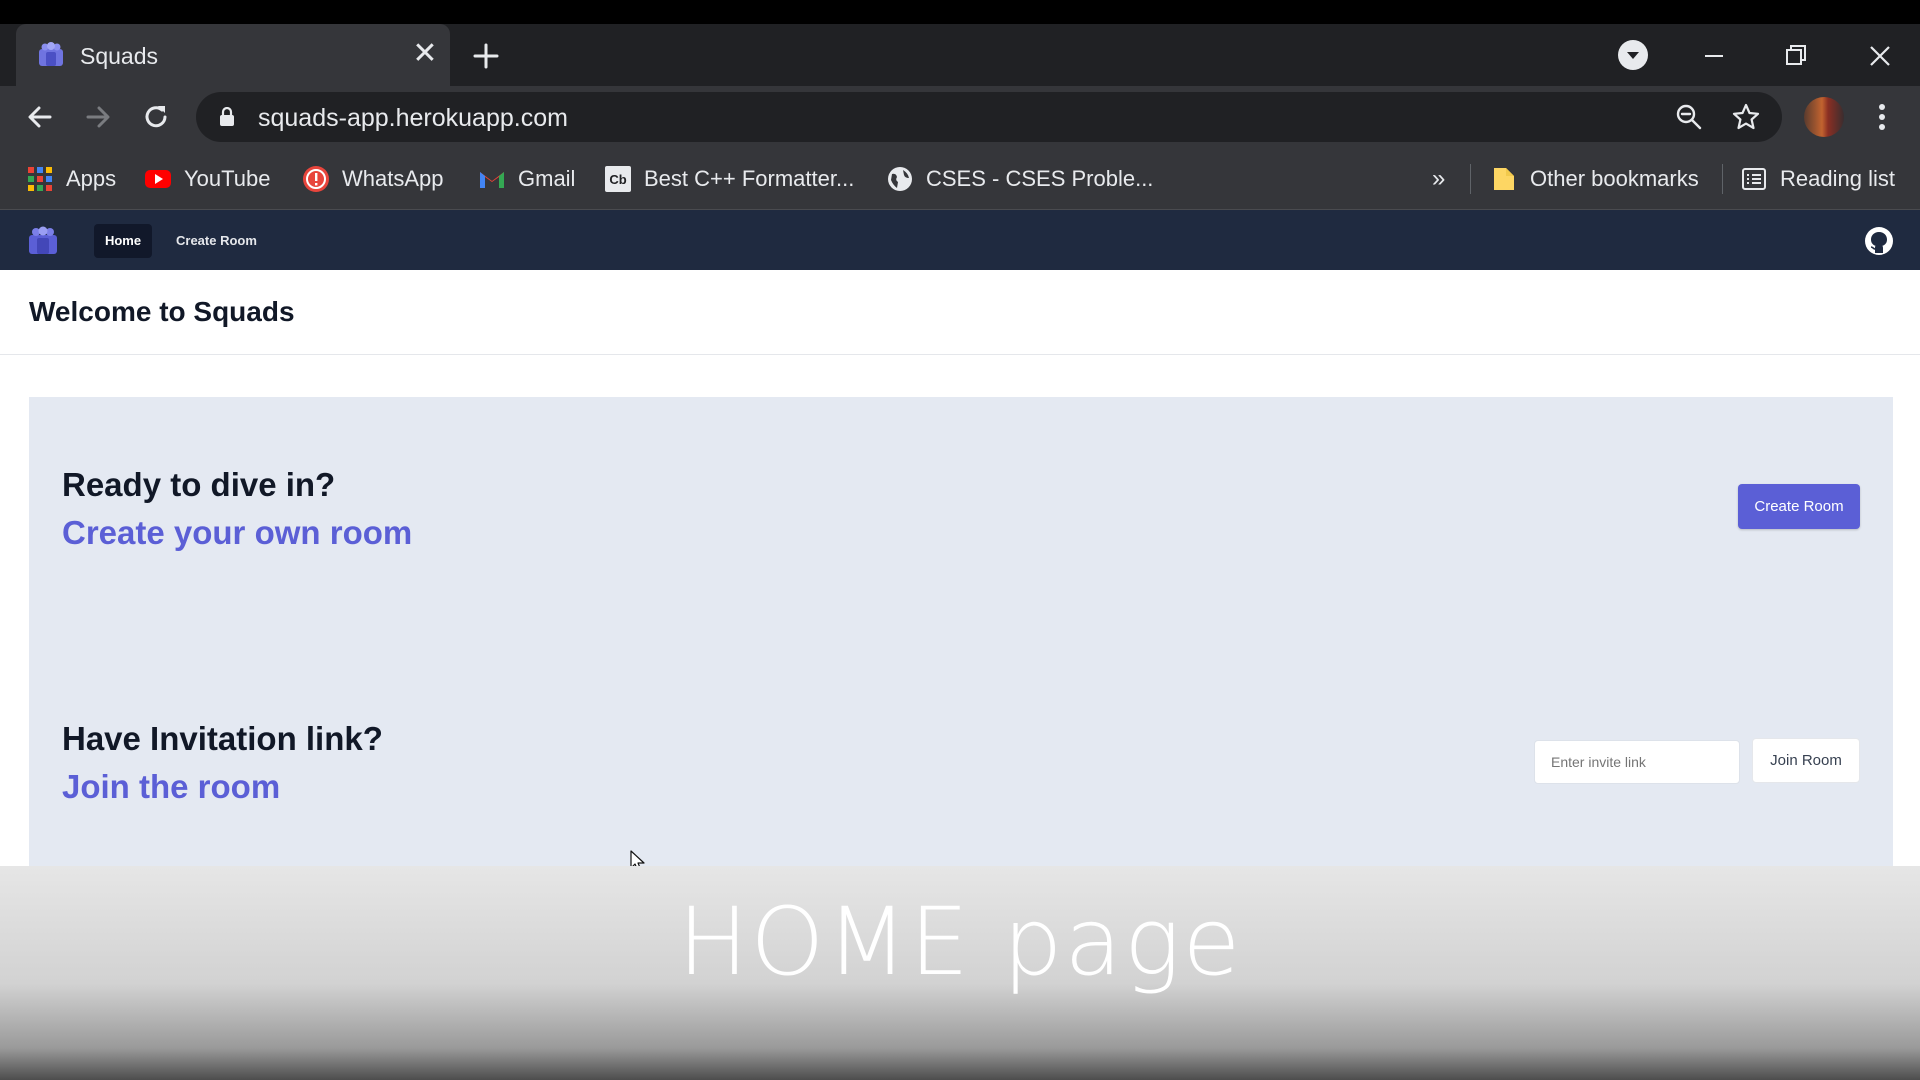  Describe the element at coordinates (222, 738) in the screenshot. I see `join-question: Have Invitation link?` at that location.